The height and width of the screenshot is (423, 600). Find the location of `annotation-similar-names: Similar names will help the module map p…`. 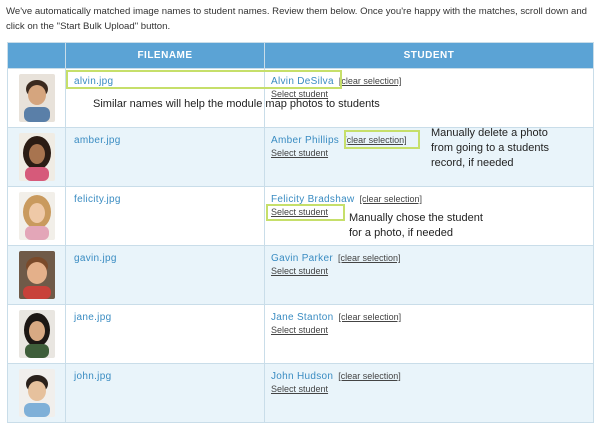

annotation-similar-names: Similar names will help the module map p… is located at coordinates (236, 104).